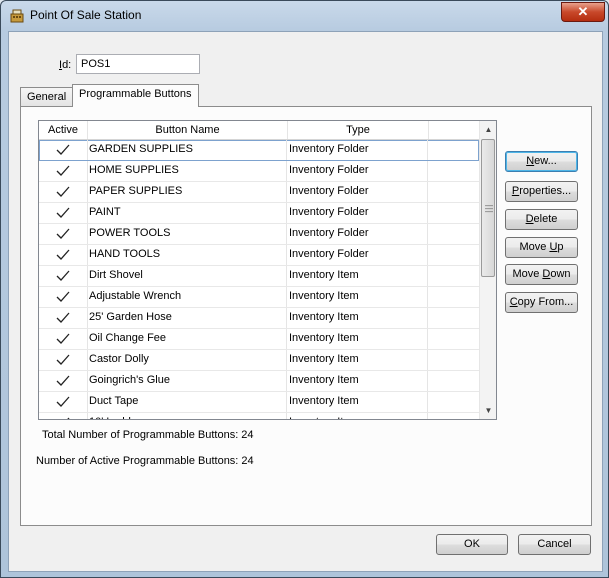  I want to click on button-name-cell: Dirt Shovel, so click(187, 276).